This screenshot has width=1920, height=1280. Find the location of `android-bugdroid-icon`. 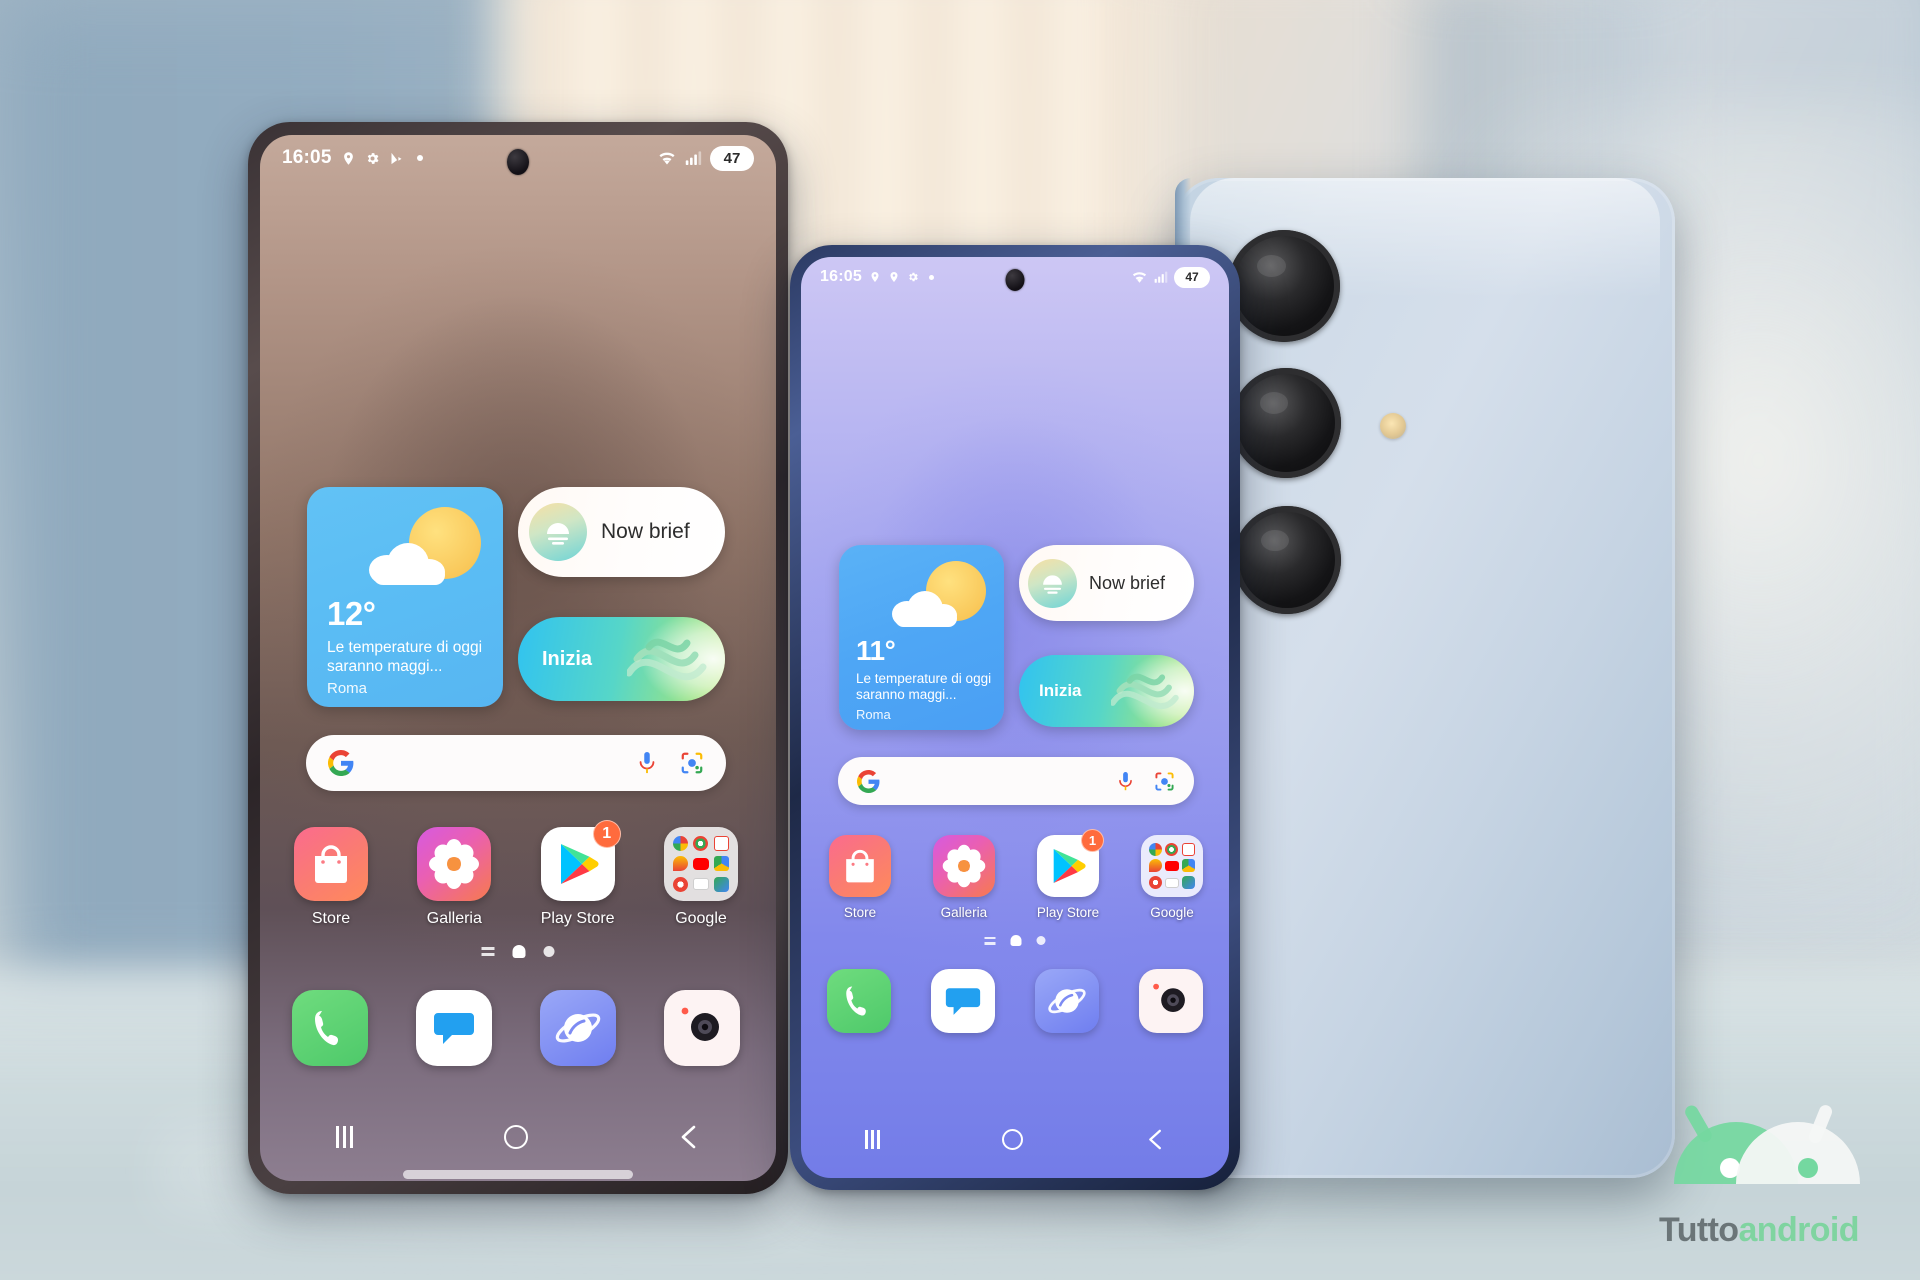

android-bugdroid-icon is located at coordinates (1767, 1144).